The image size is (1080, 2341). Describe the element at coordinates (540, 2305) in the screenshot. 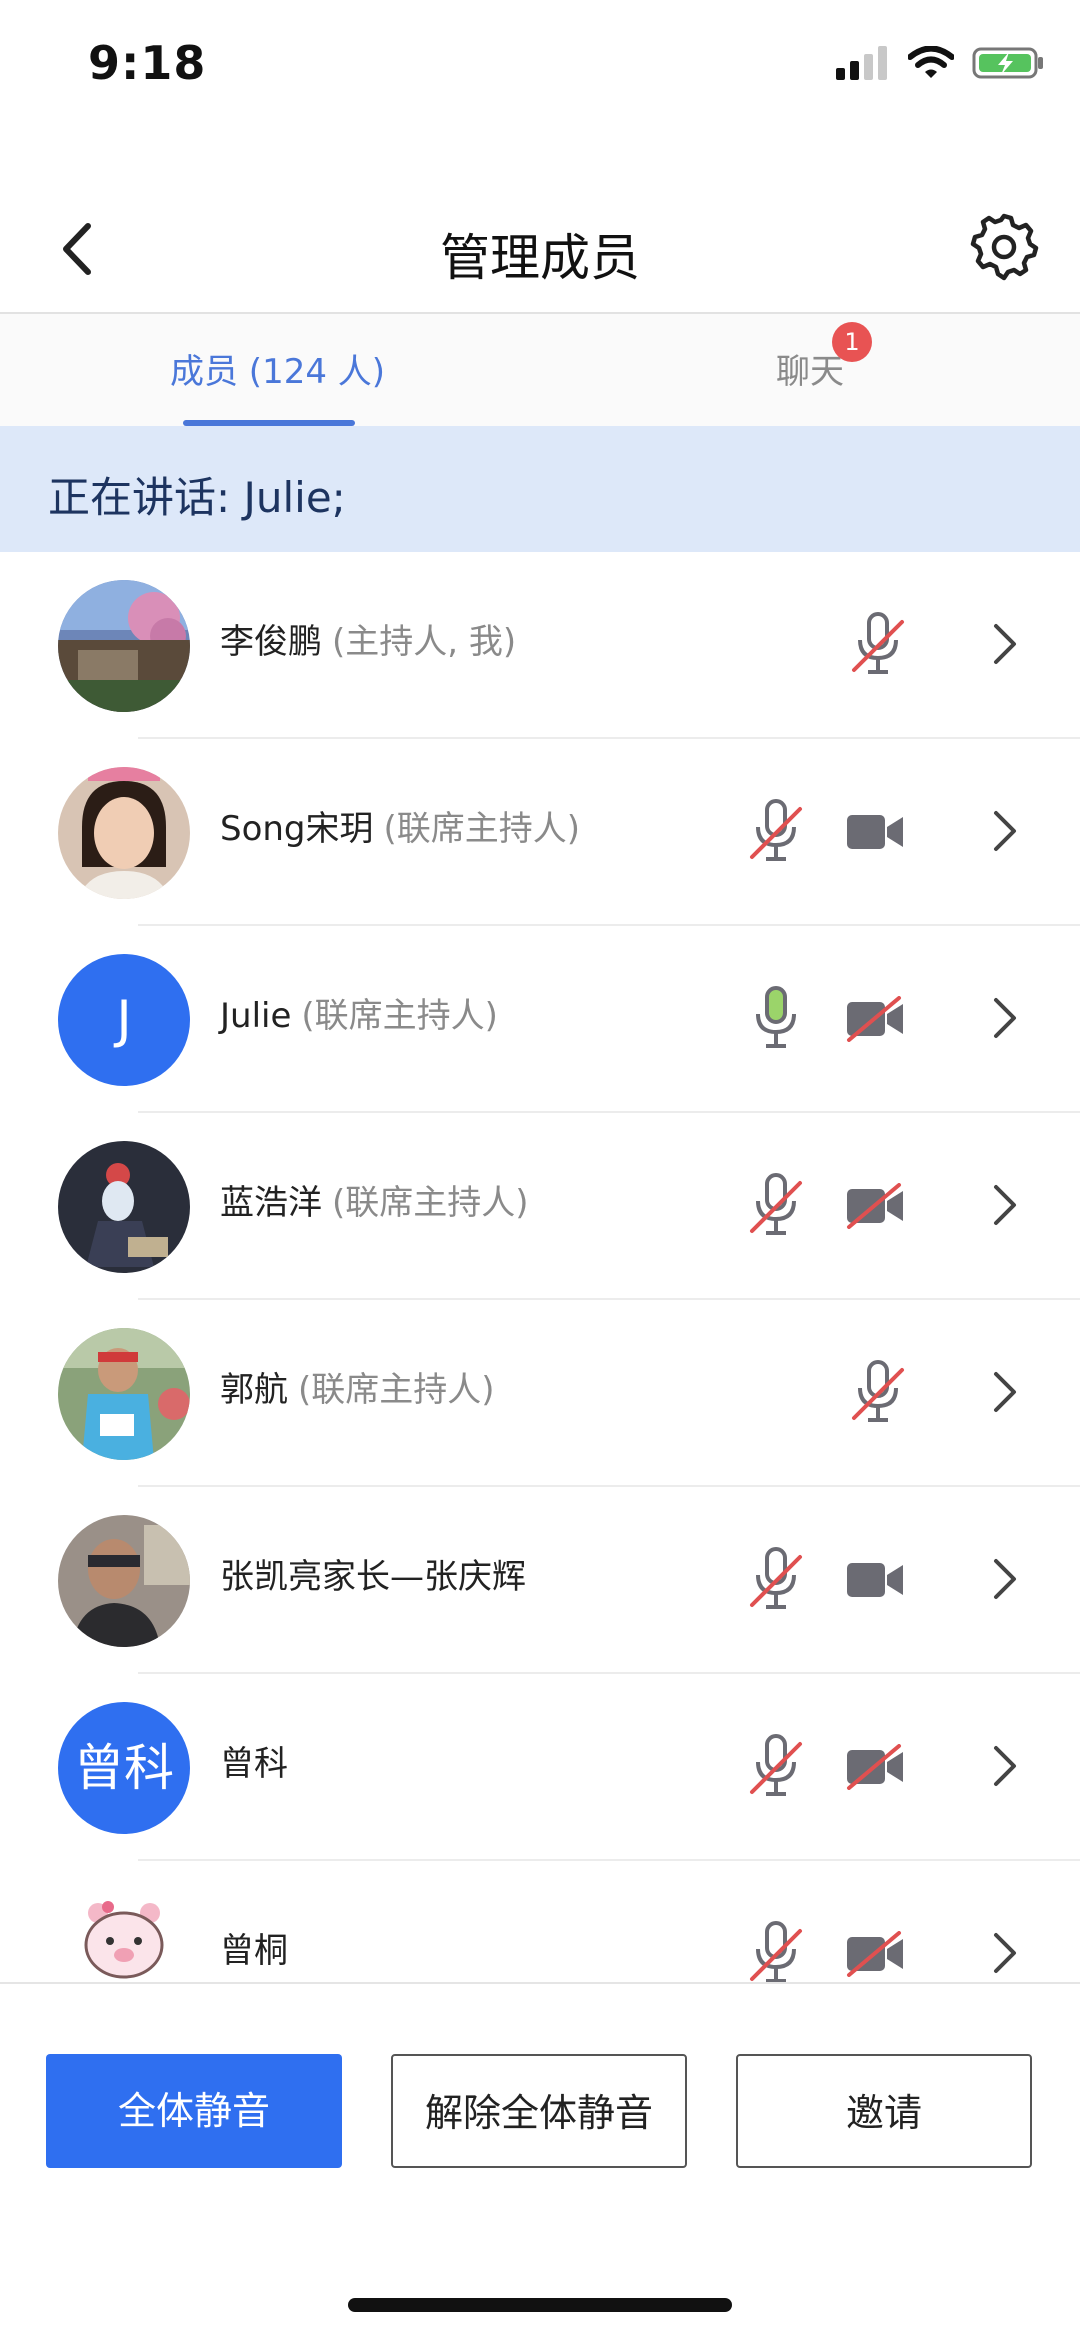

I see `home-indicator` at that location.